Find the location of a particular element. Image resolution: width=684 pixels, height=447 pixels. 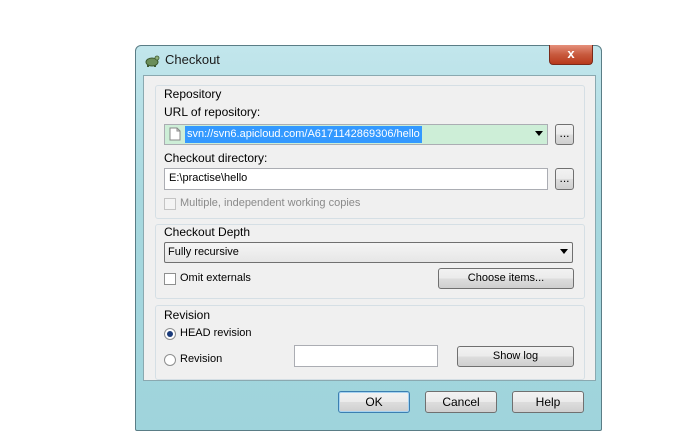

depth-select: Fully recursive is located at coordinates (368, 252).